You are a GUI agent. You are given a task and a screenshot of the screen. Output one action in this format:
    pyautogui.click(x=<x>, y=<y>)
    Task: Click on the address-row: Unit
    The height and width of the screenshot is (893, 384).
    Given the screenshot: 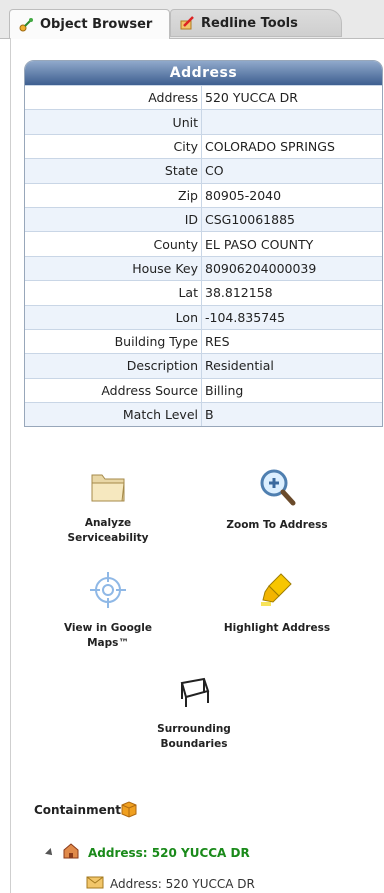 What is the action you would take?
    pyautogui.click(x=203, y=122)
    